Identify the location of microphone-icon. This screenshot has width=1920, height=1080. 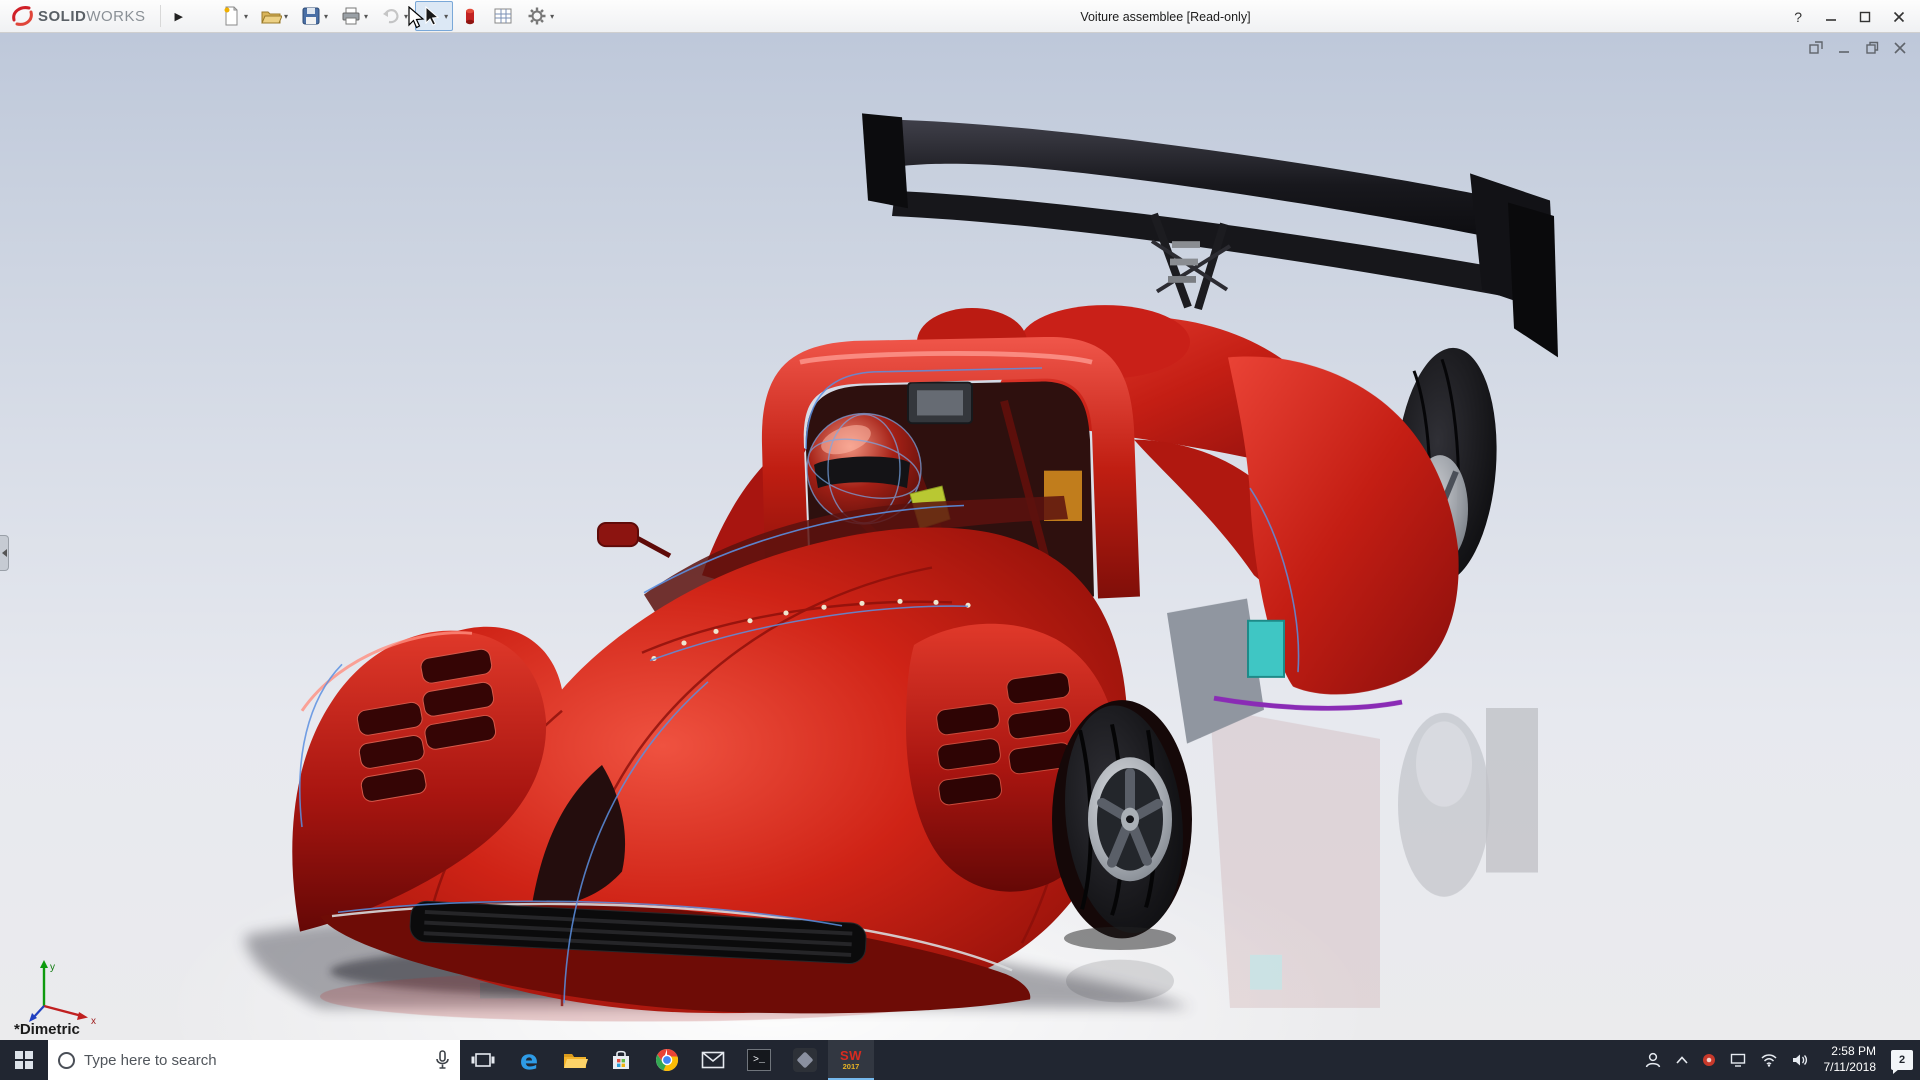
(442, 1060).